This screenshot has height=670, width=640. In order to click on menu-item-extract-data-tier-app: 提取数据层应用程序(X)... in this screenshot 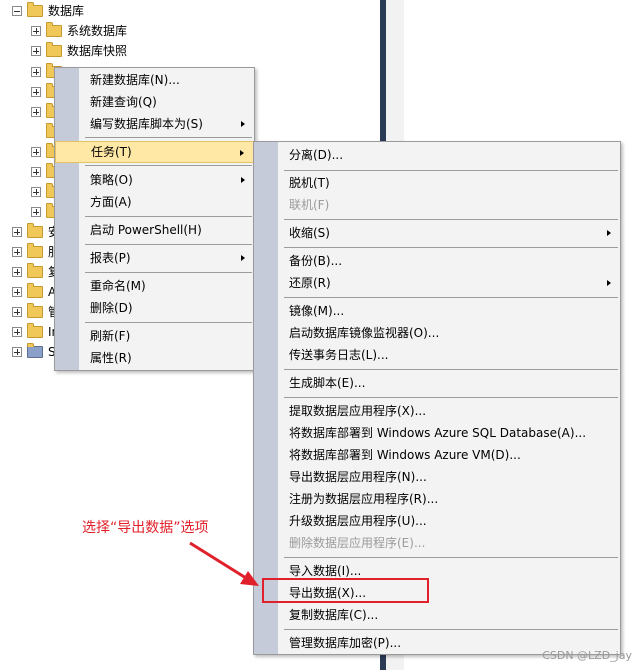, I will do `click(437, 411)`.